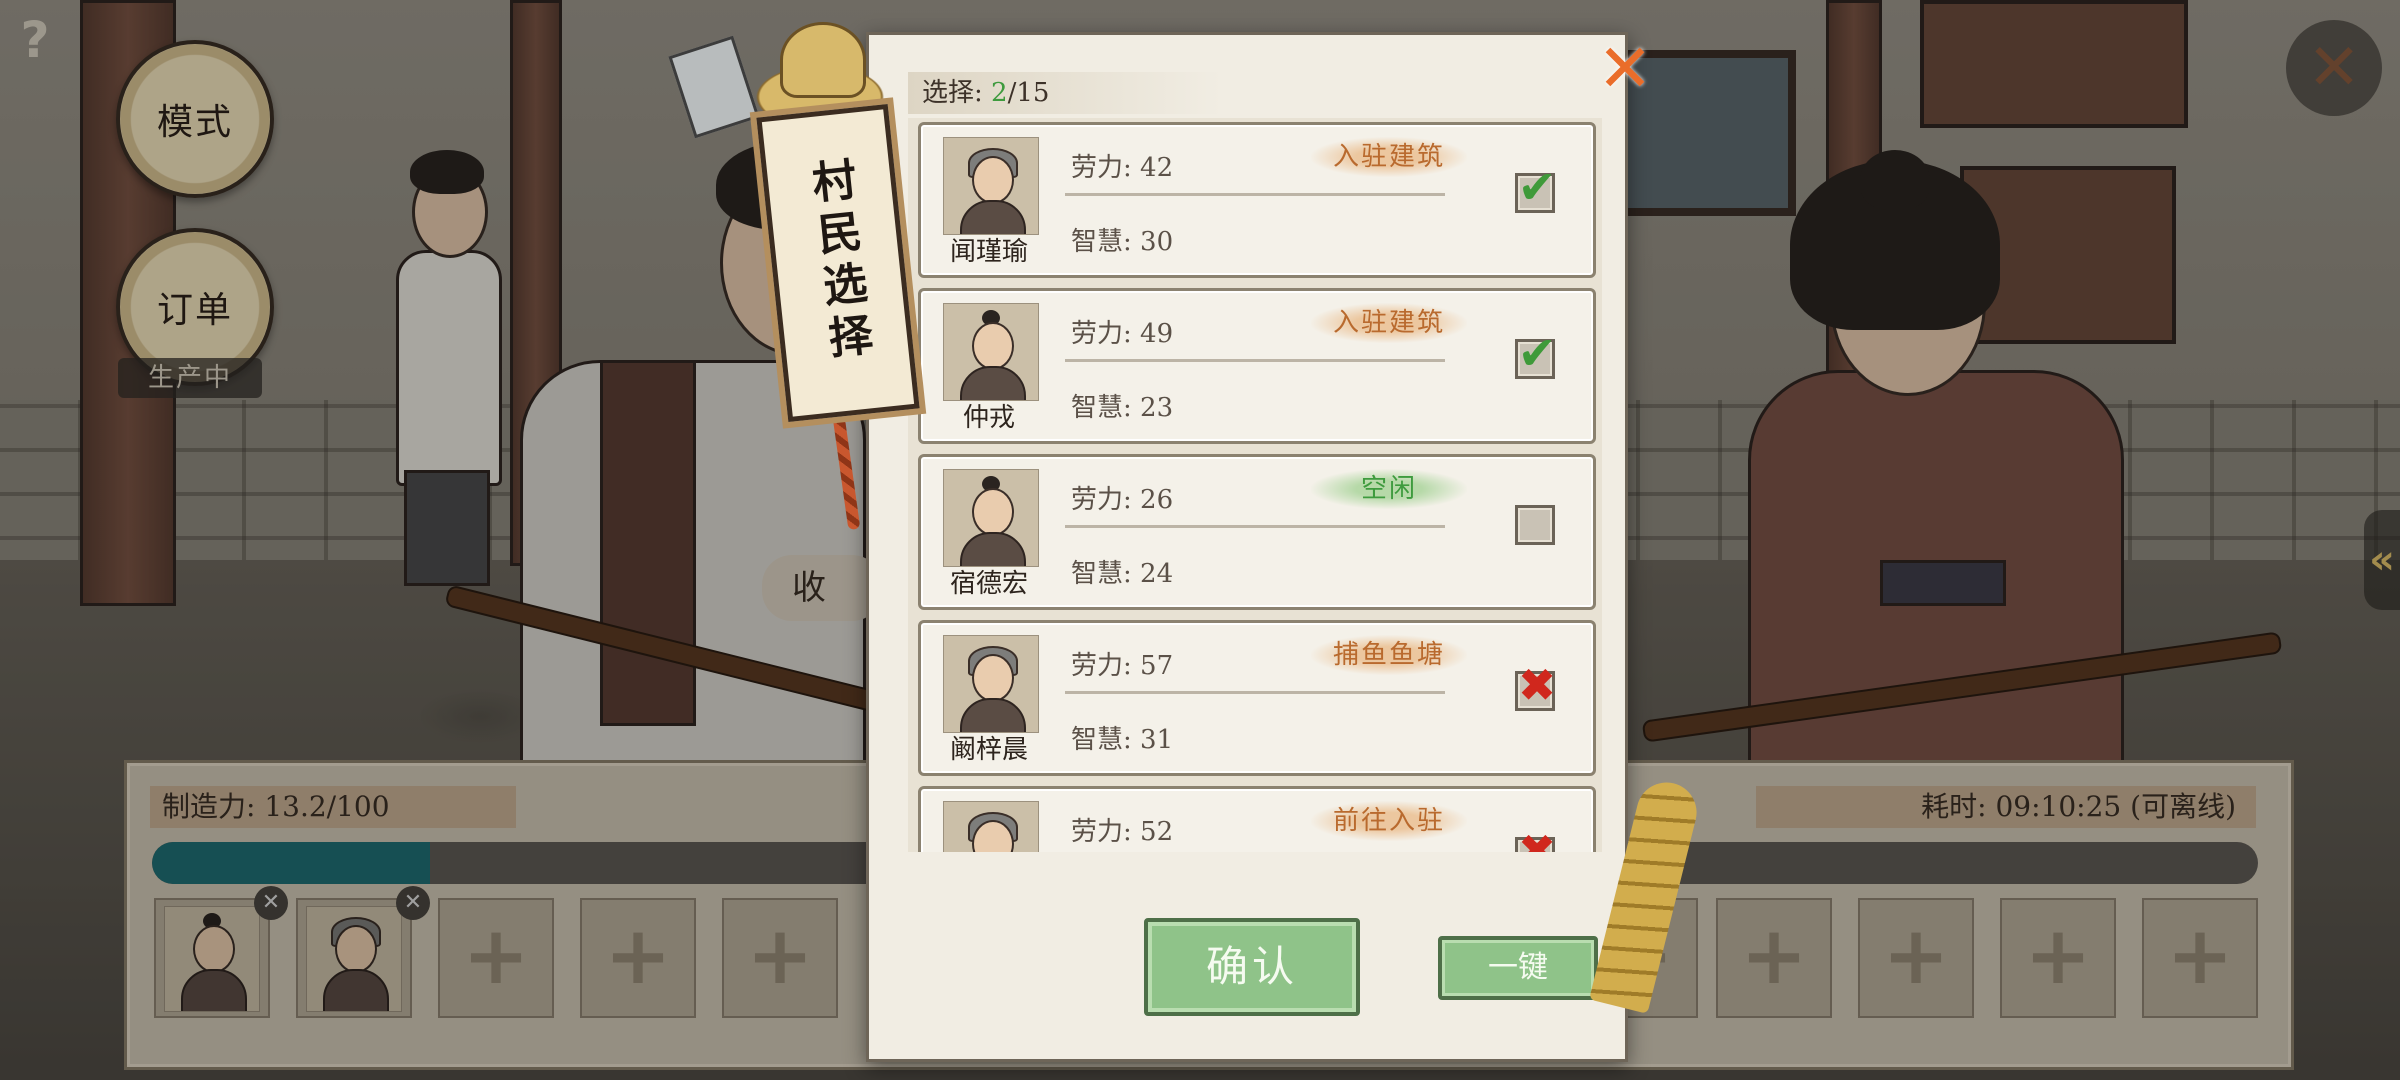 The image size is (2400, 1080). Describe the element at coordinates (1257, 819) in the screenshot. I see `villager-card: 劳力: 52 前往入驻 ✖` at that location.